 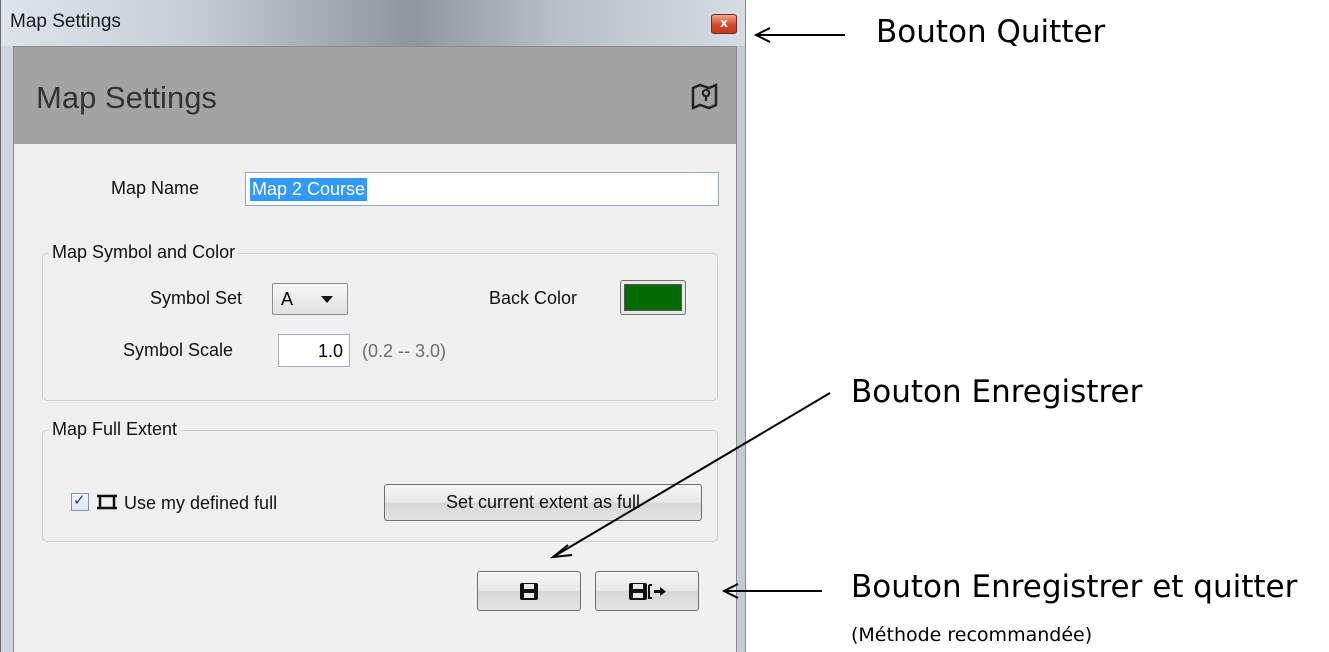 What do you see at coordinates (991, 32) in the screenshot?
I see `annotation-quit: Bouton Quitter` at bounding box center [991, 32].